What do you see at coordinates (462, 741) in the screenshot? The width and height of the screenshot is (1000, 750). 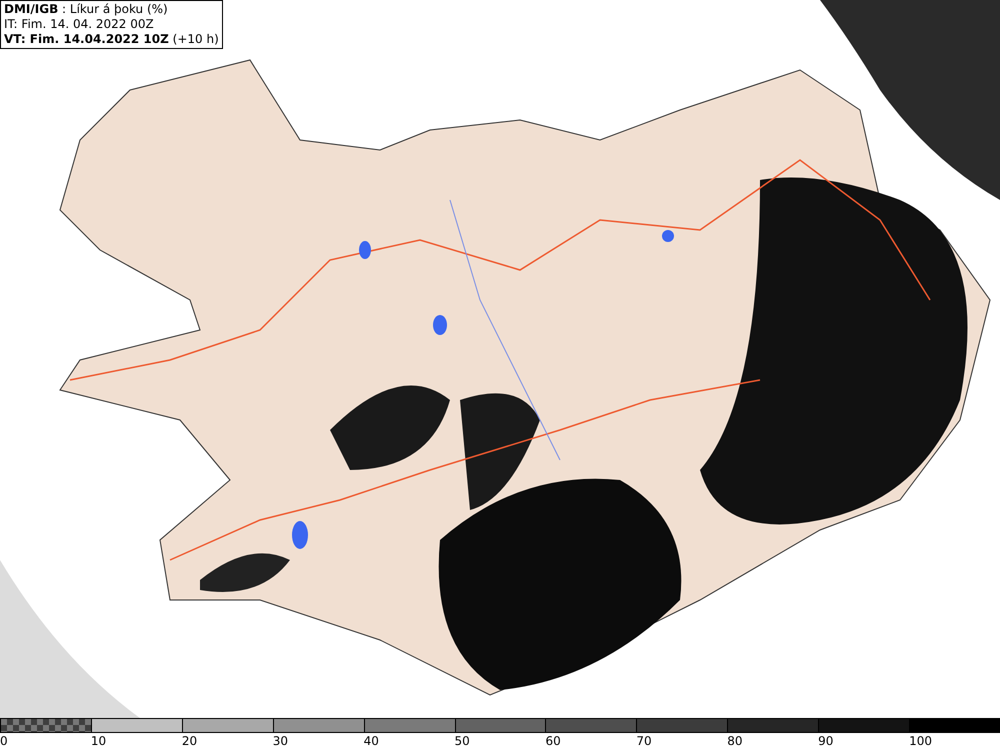 I see `legend-label: 50` at bounding box center [462, 741].